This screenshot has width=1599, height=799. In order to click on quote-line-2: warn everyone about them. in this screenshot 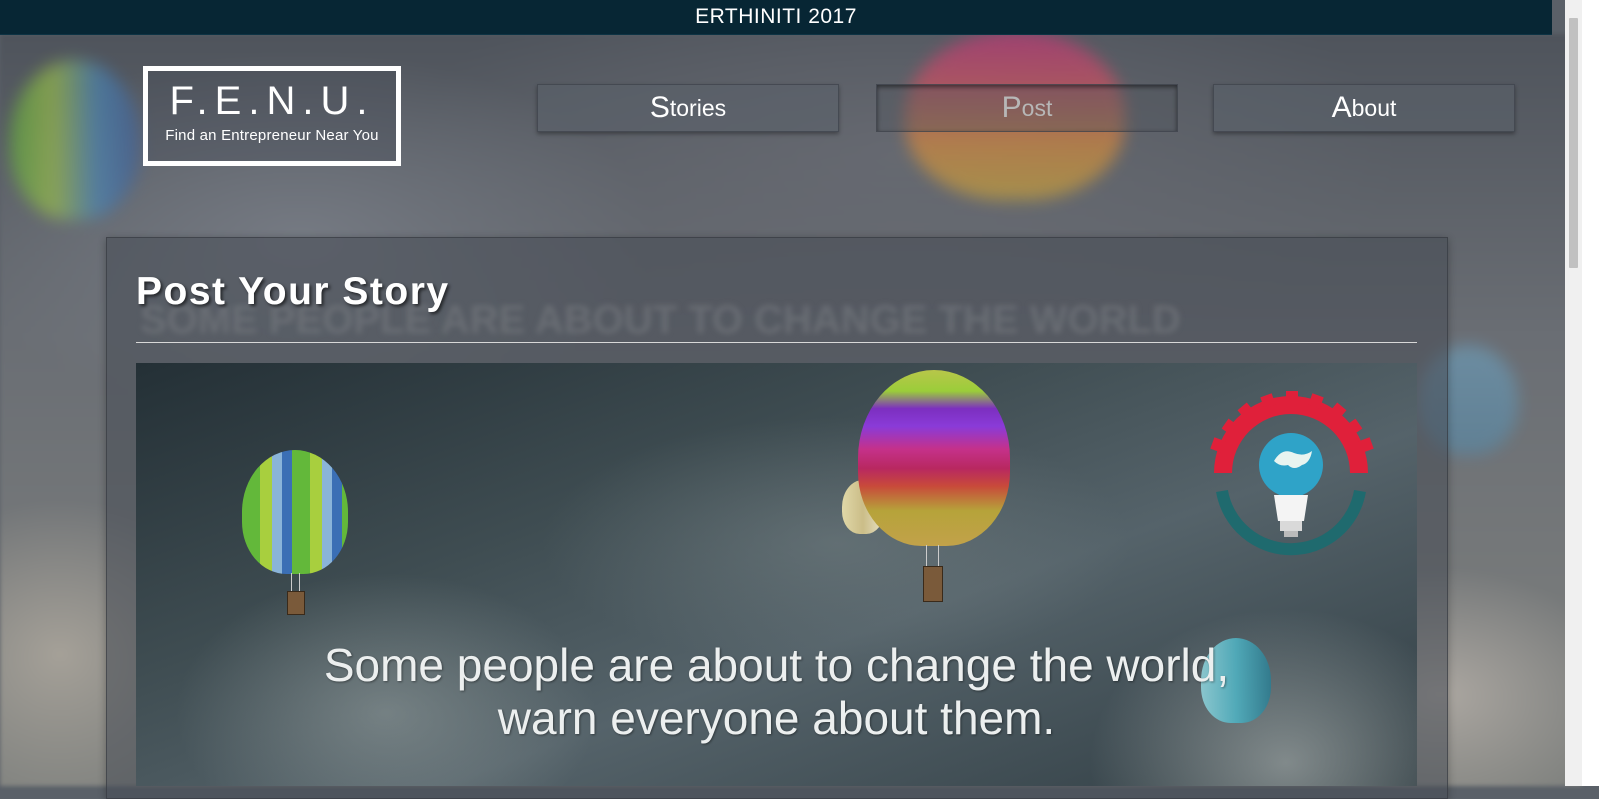, I will do `click(776, 718)`.